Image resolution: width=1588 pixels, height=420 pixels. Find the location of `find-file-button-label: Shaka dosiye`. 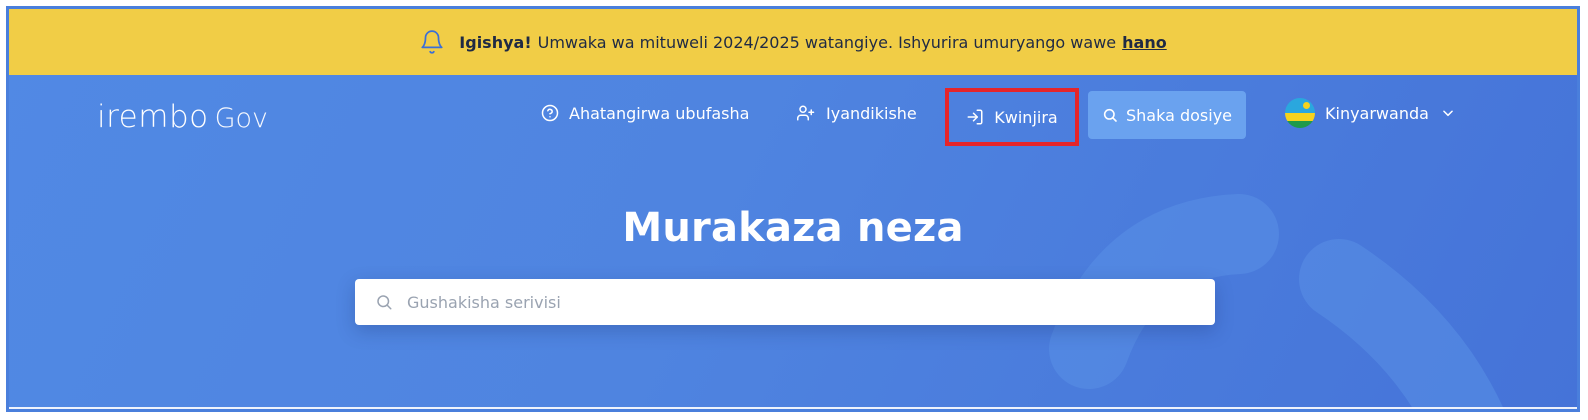

find-file-button-label: Shaka dosiye is located at coordinates (1178, 115).